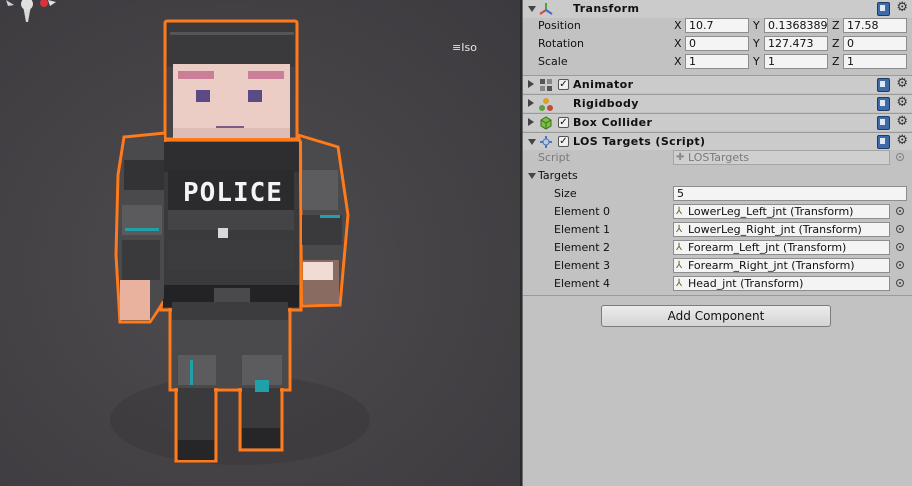  Describe the element at coordinates (233, 193) in the screenshot. I see `vest-police-text: POLICE` at that location.